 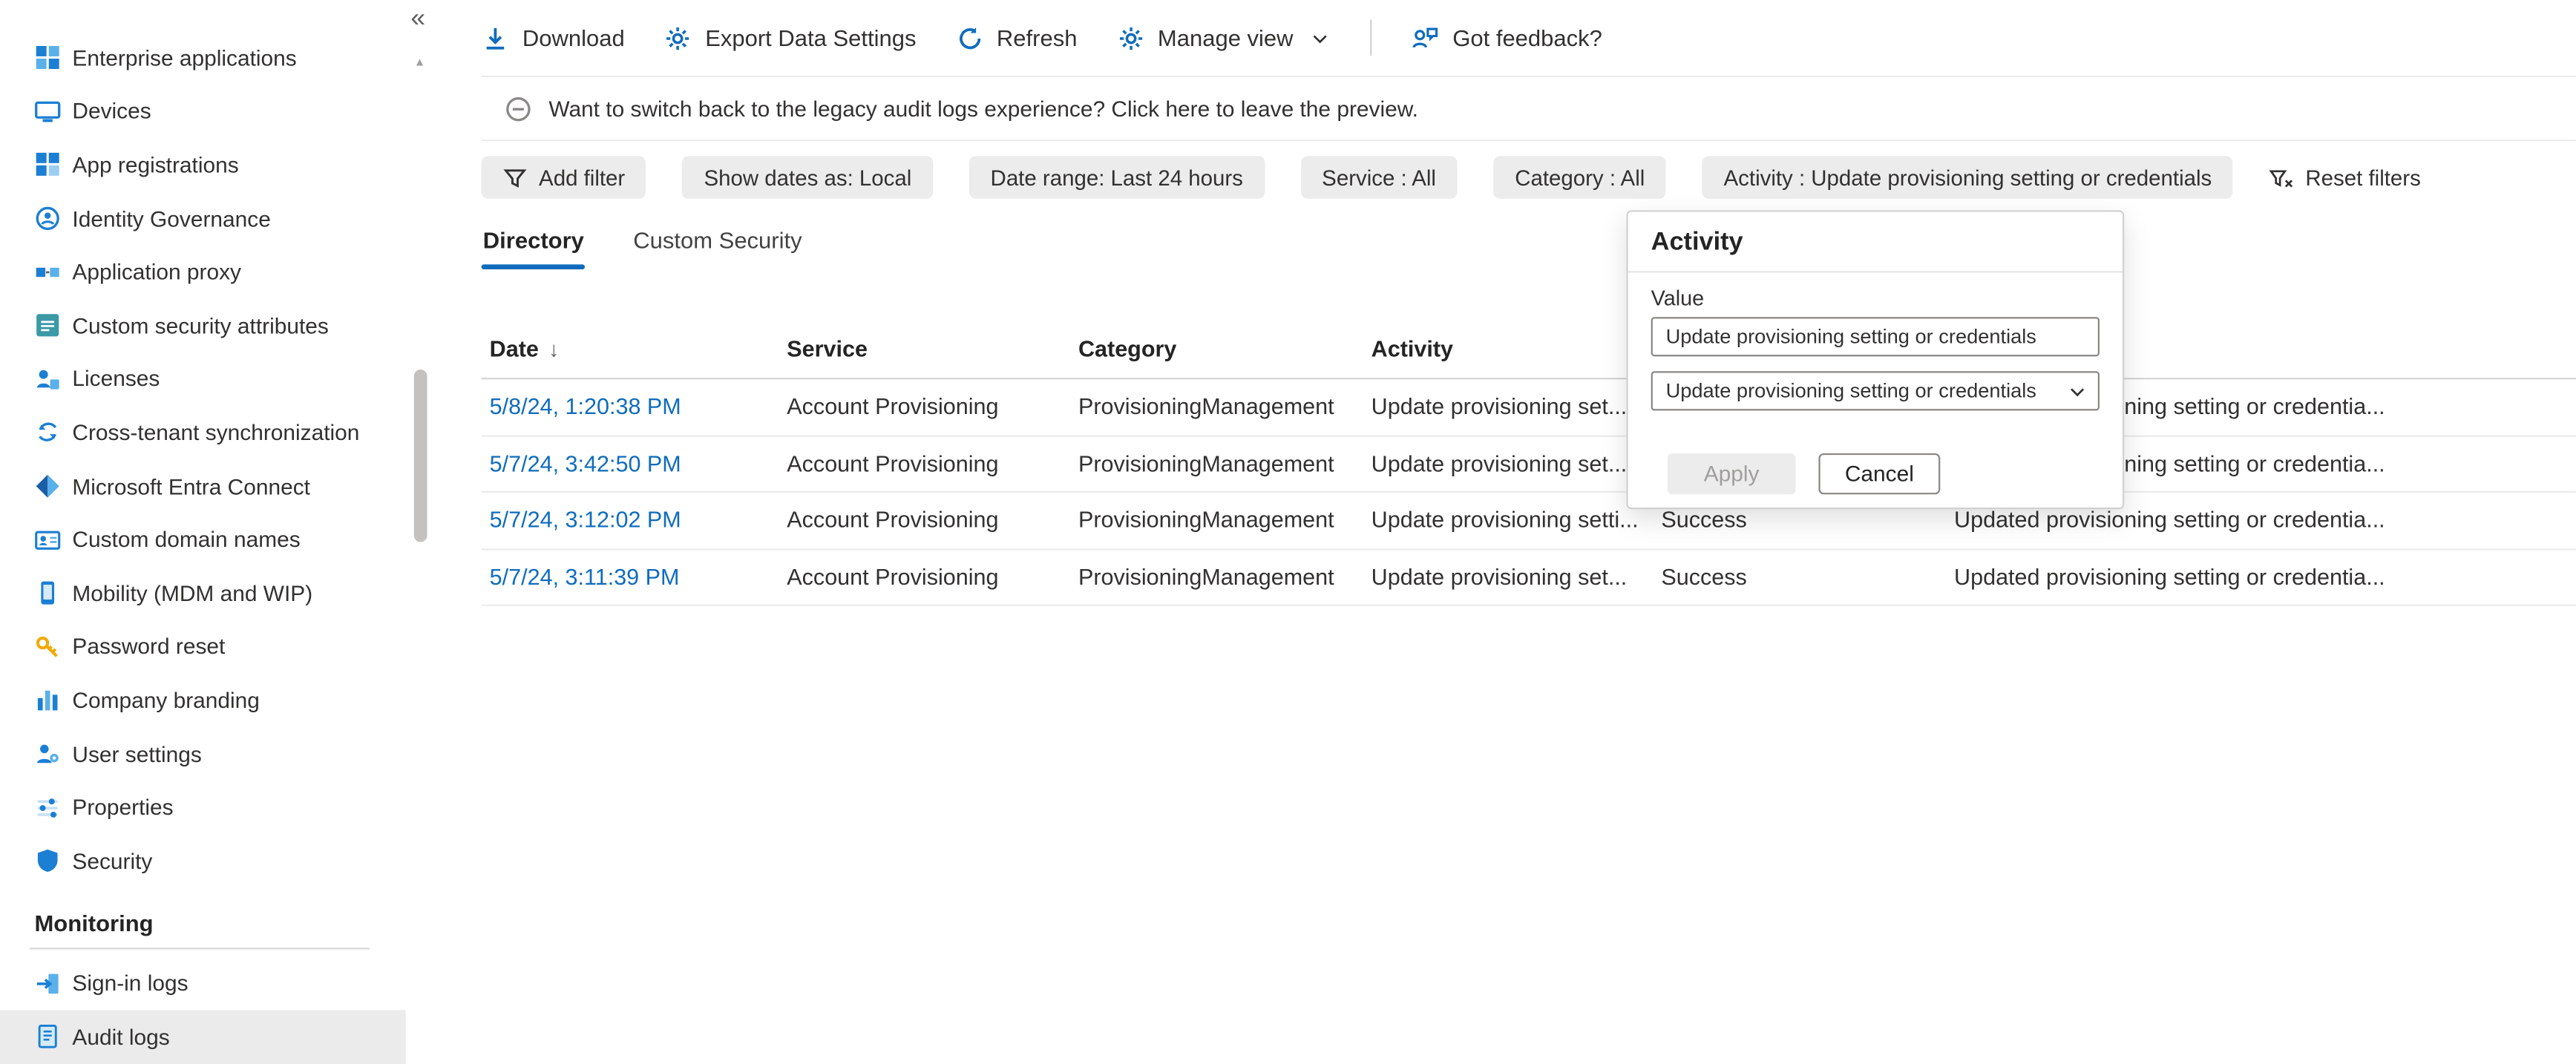 I want to click on manage-view-button: Manage view, so click(x=1224, y=38).